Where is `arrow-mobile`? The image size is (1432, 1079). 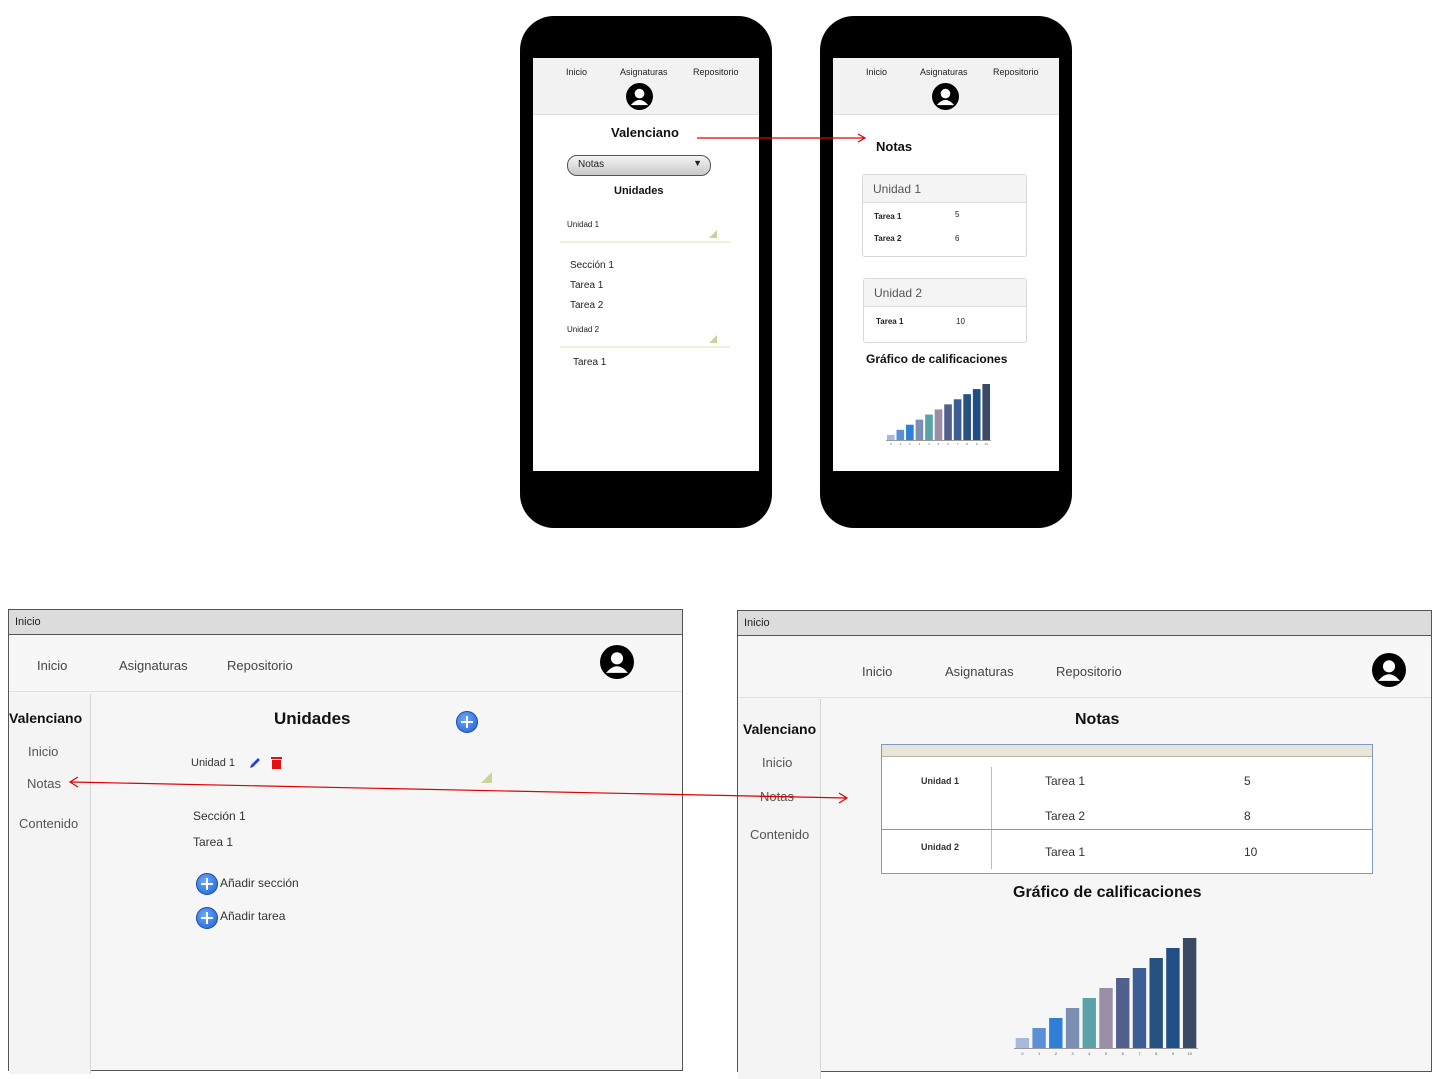
arrow-mobile is located at coordinates (782, 138).